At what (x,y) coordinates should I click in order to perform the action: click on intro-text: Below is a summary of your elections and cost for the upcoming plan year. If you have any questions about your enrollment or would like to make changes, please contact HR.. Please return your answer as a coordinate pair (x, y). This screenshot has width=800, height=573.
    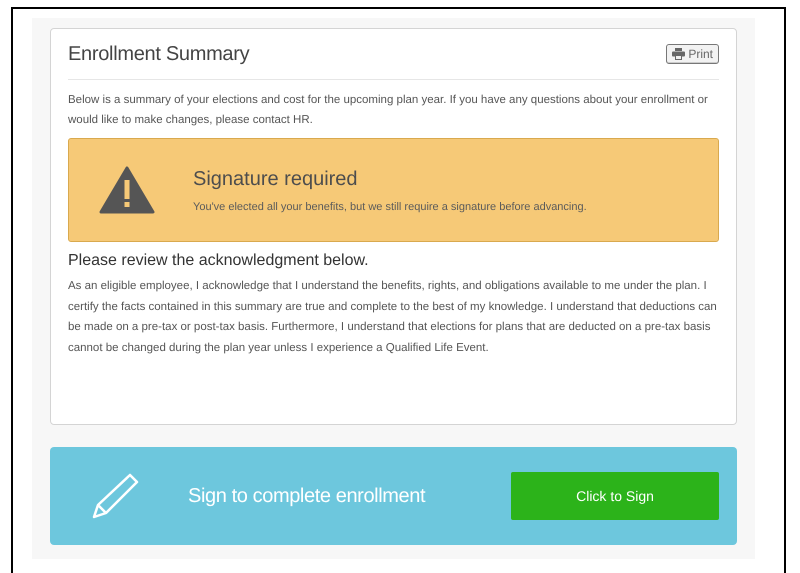
    Looking at the image, I should click on (388, 110).